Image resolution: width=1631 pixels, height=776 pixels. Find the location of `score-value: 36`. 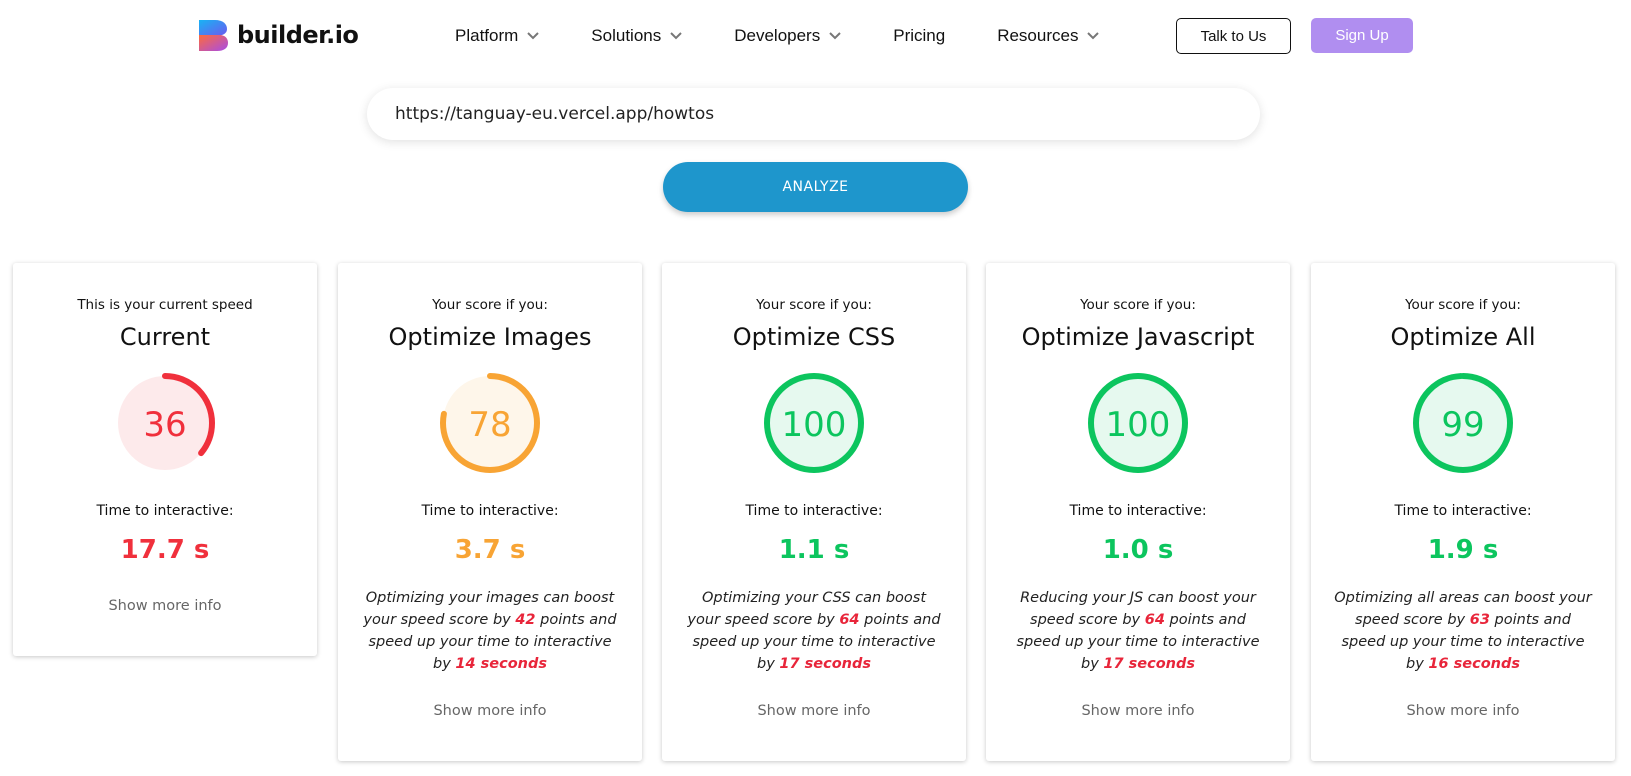

score-value: 36 is located at coordinates (165, 425).